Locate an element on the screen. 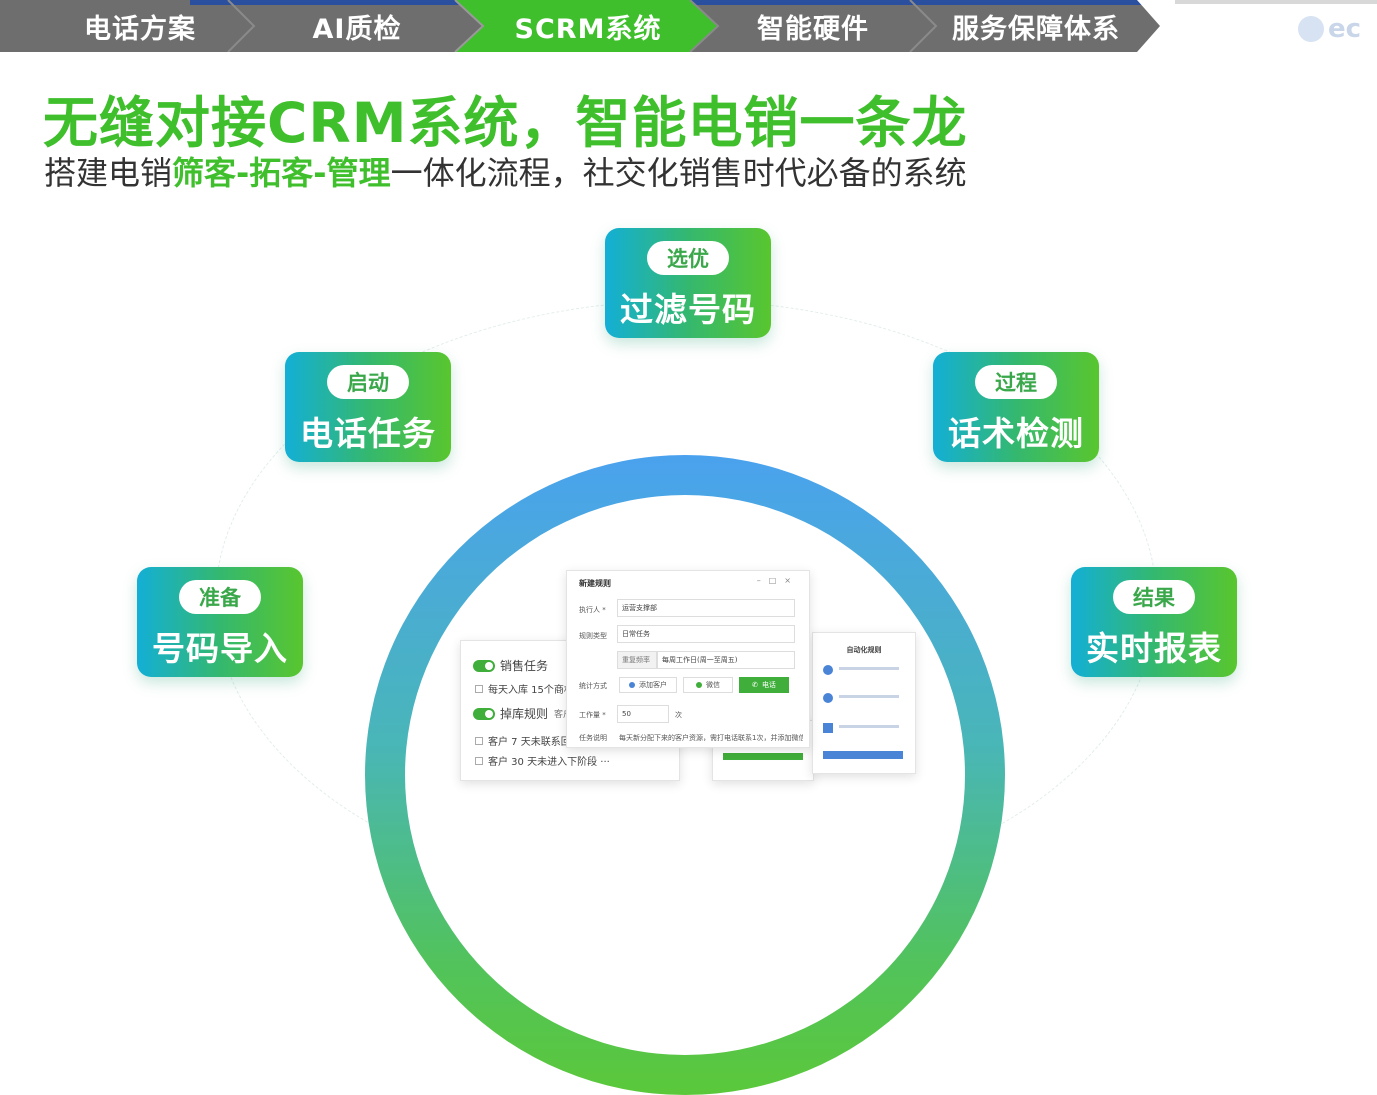 This screenshot has width=1377, height=1095. card-label: 过滤号码 is located at coordinates (688, 309).